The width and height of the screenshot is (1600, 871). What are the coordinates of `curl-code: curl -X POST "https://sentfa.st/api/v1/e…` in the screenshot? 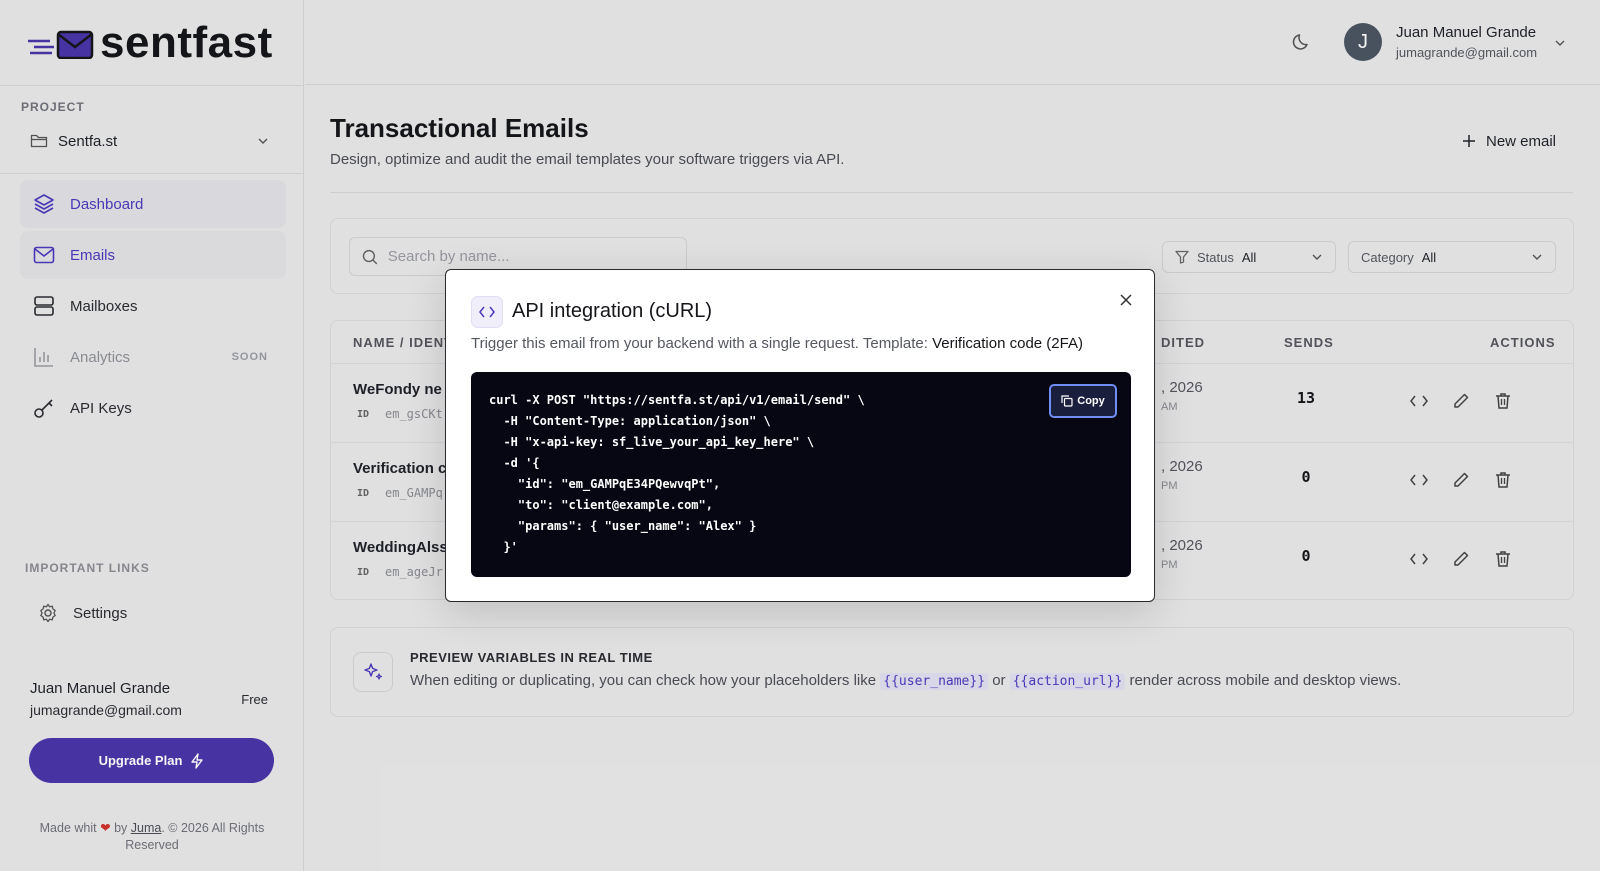 It's located at (677, 473).